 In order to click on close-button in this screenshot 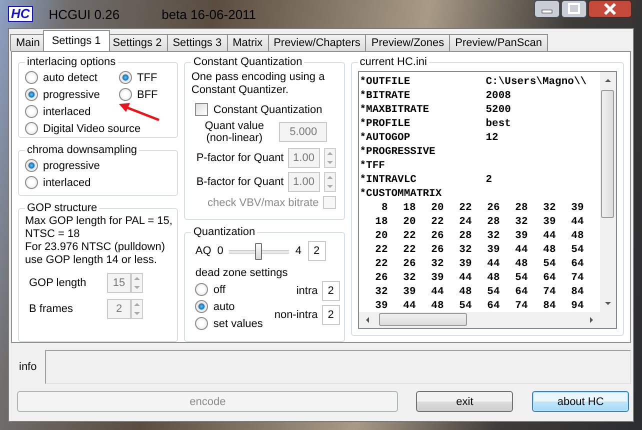, I will do `click(610, 9)`.